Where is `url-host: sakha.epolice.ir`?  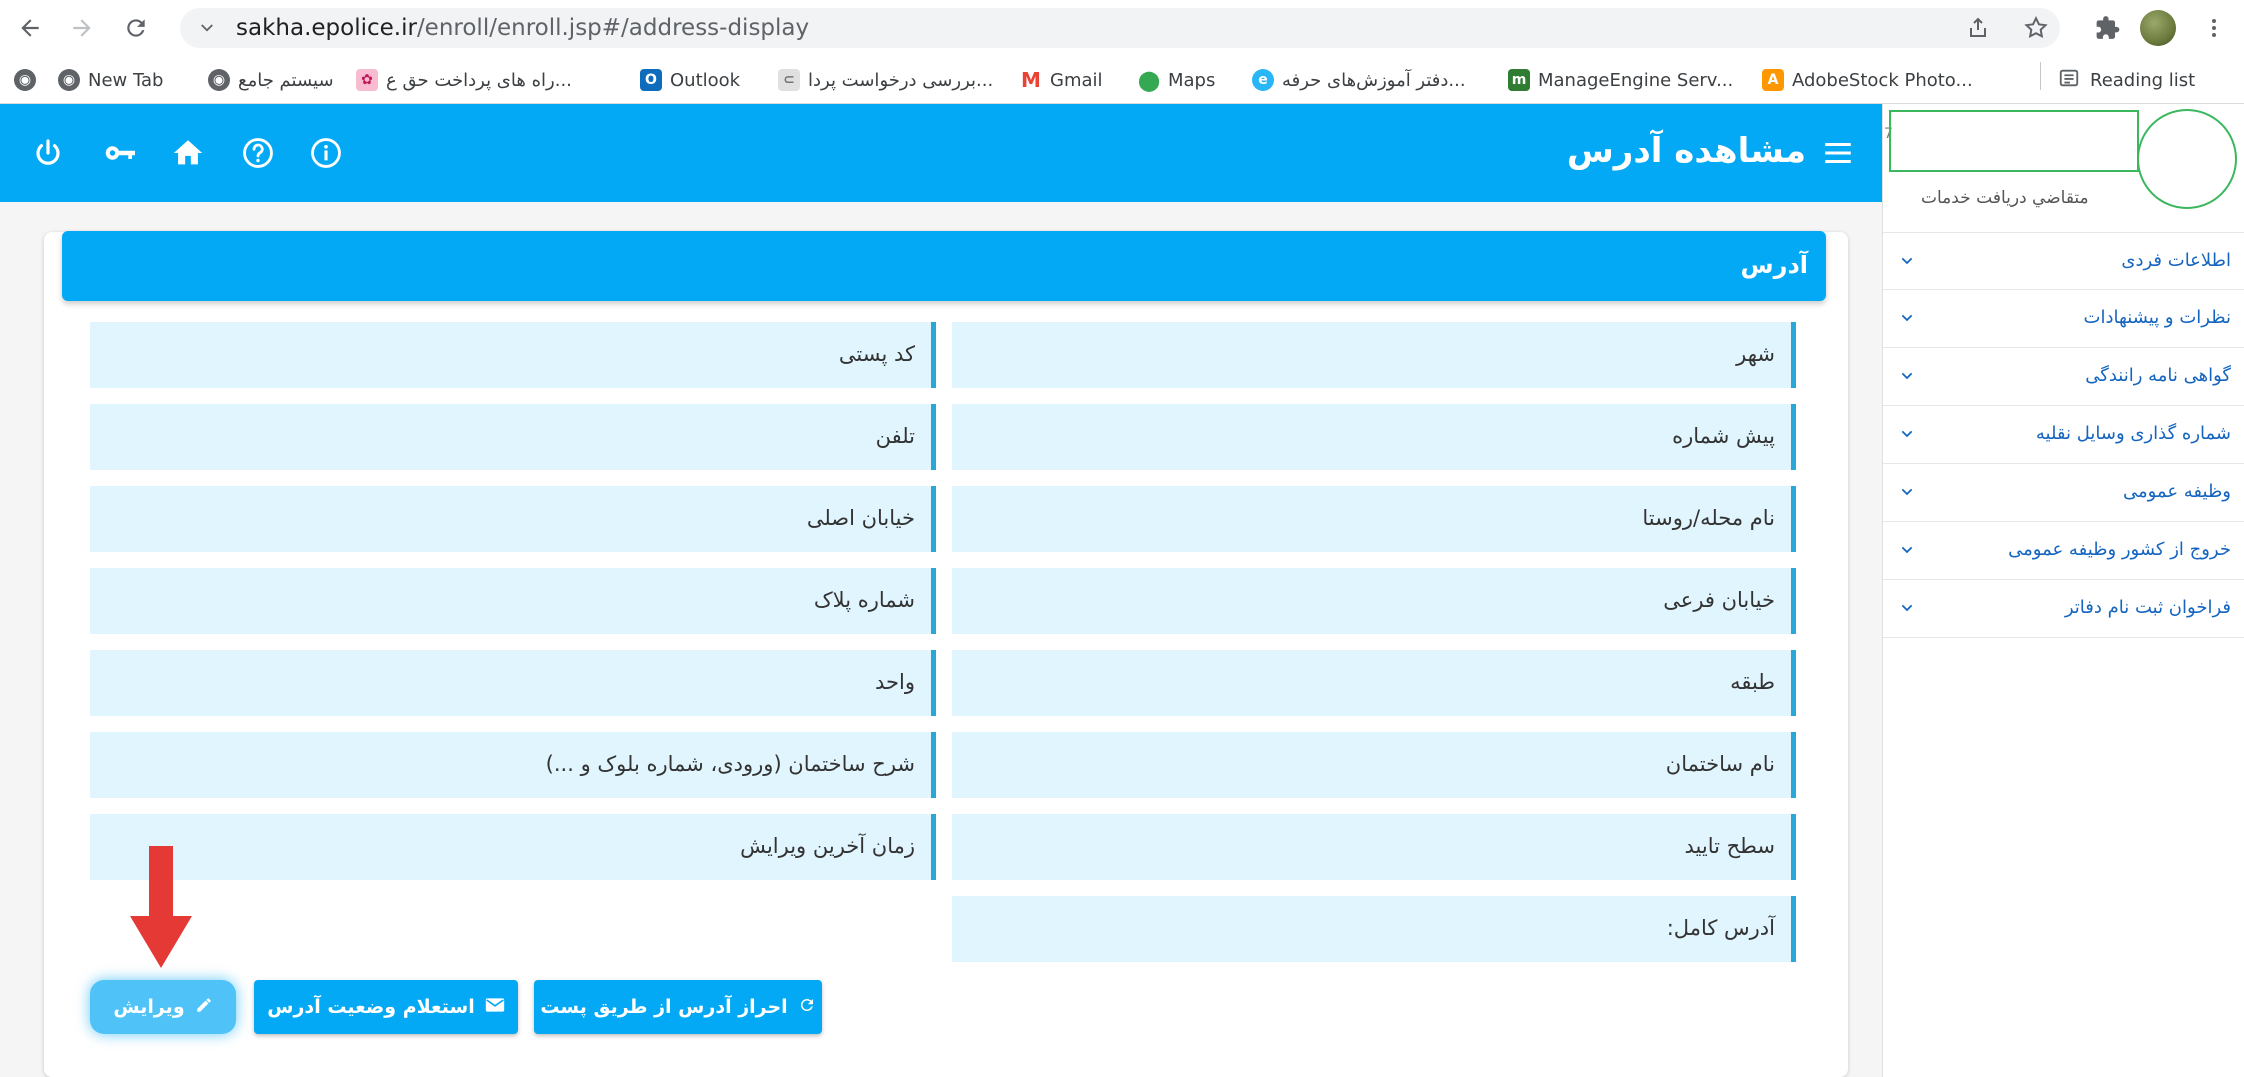
url-host: sakha.epolice.ir is located at coordinates (326, 28).